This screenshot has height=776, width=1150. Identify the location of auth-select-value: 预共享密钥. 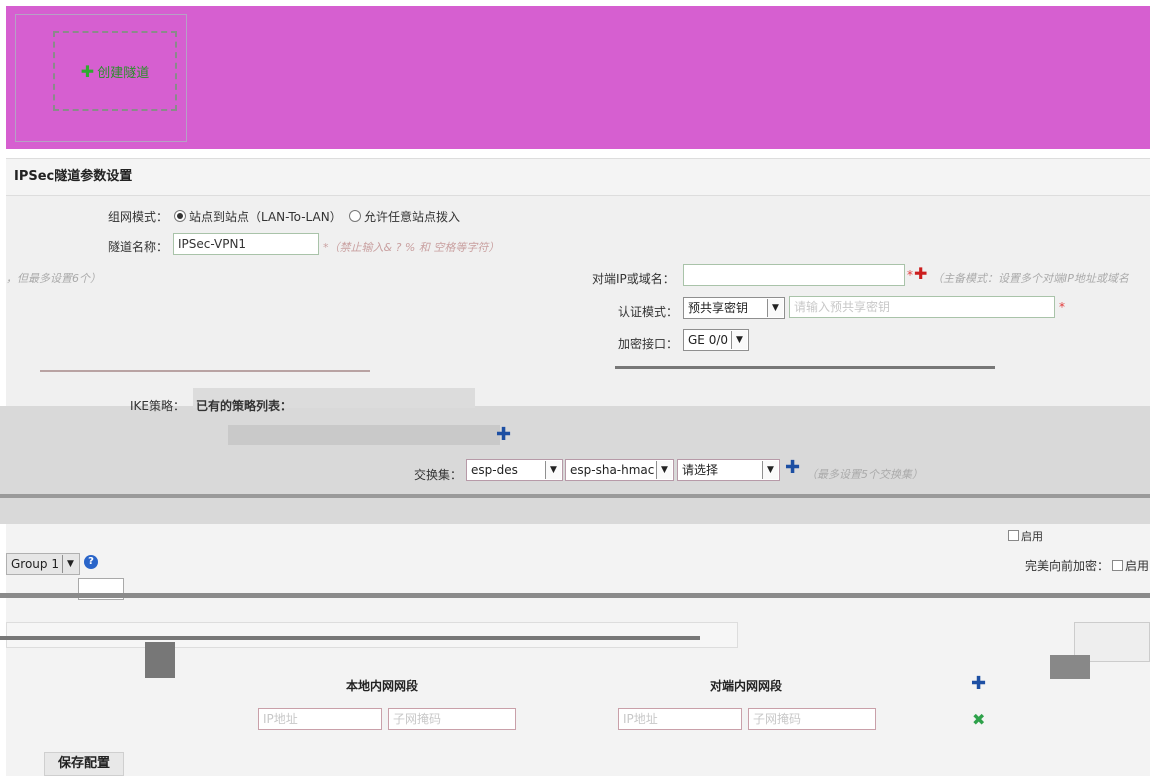
(718, 308).